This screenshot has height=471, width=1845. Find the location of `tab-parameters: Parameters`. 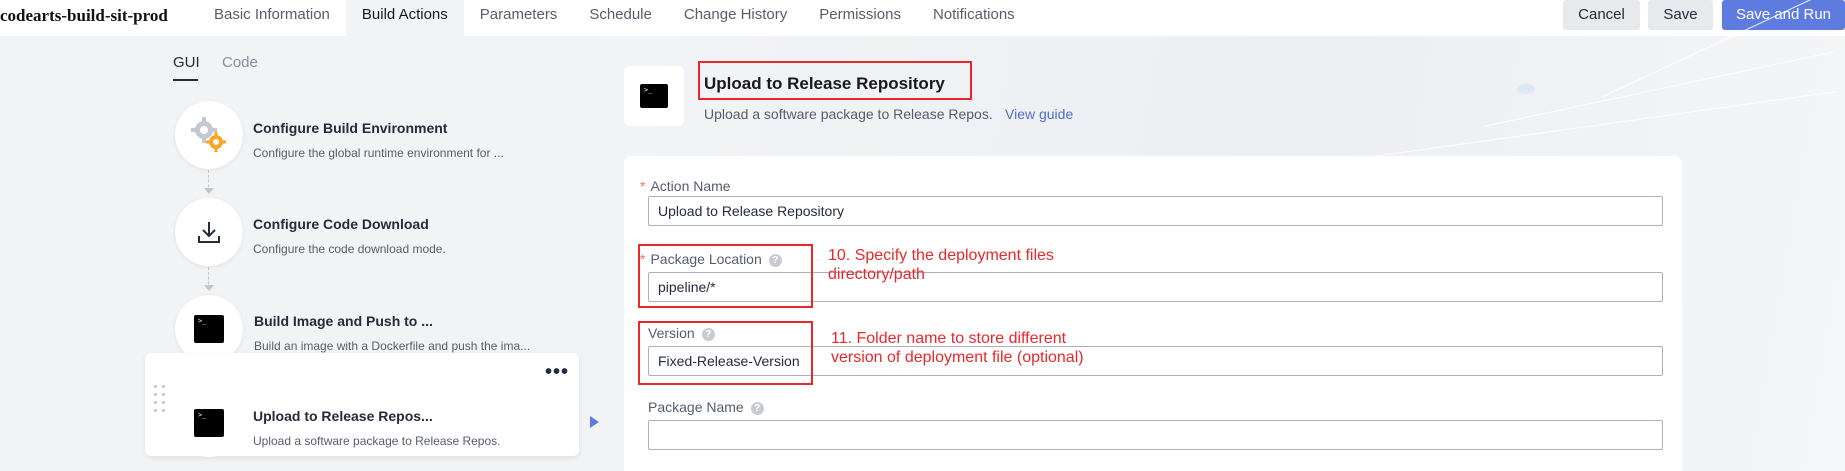

tab-parameters: Parameters is located at coordinates (519, 18).